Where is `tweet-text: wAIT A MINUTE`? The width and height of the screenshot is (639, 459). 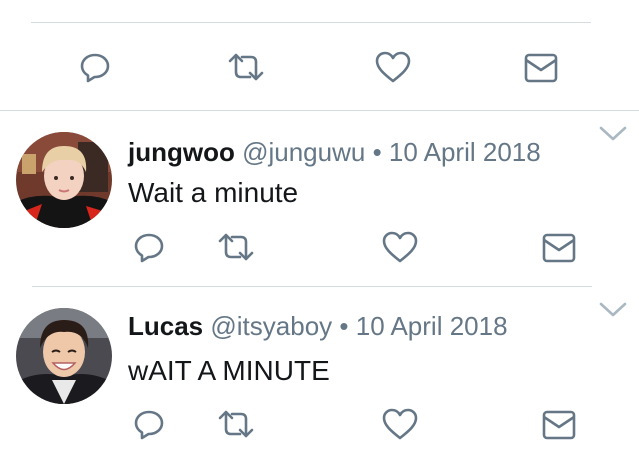
tweet-text: wAIT A MINUTE is located at coordinates (229, 370).